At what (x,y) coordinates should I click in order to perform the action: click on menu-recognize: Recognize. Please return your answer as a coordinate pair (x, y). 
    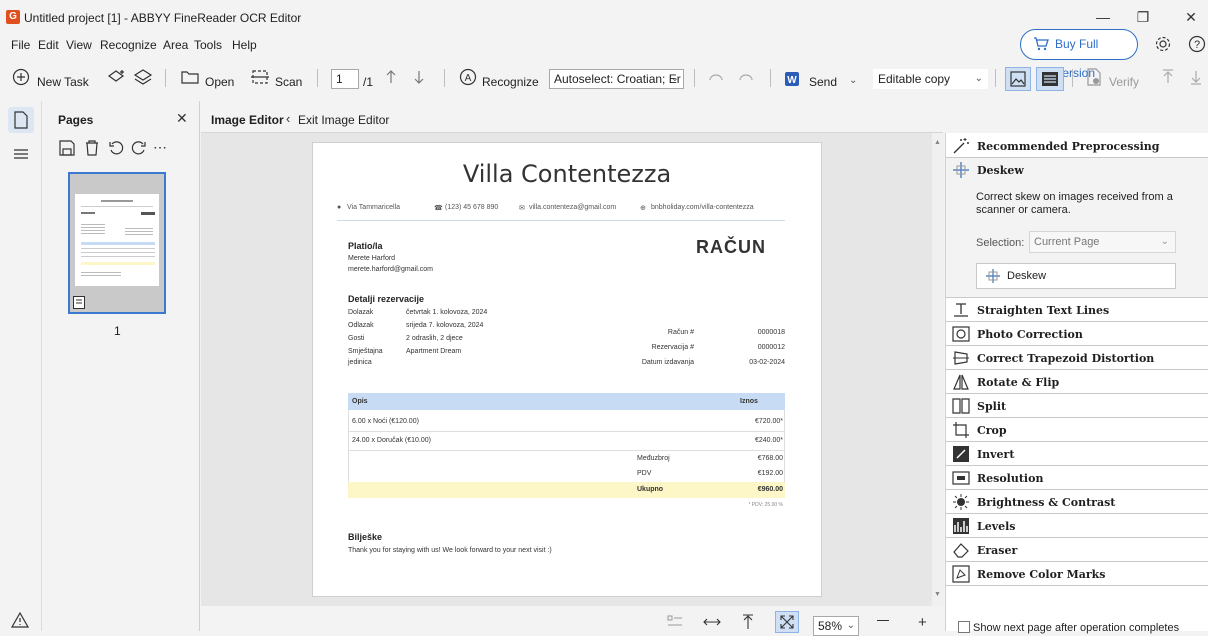
    Looking at the image, I should click on (128, 45).